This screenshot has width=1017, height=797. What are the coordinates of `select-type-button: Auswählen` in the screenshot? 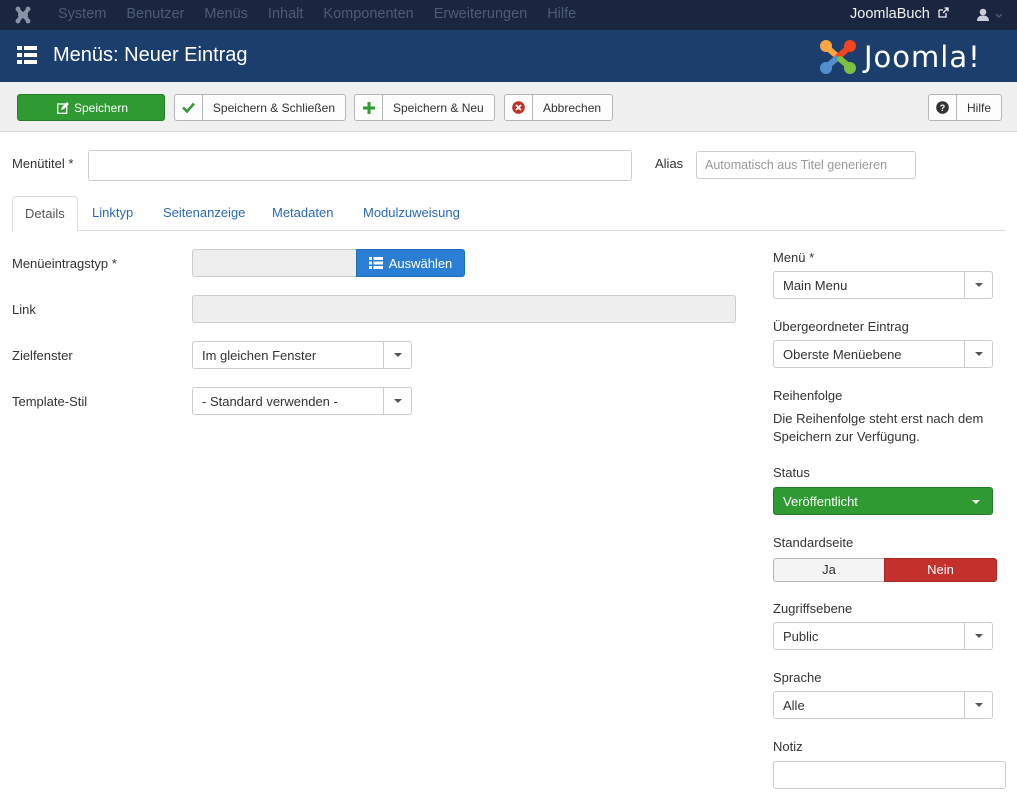 It's located at (410, 263).